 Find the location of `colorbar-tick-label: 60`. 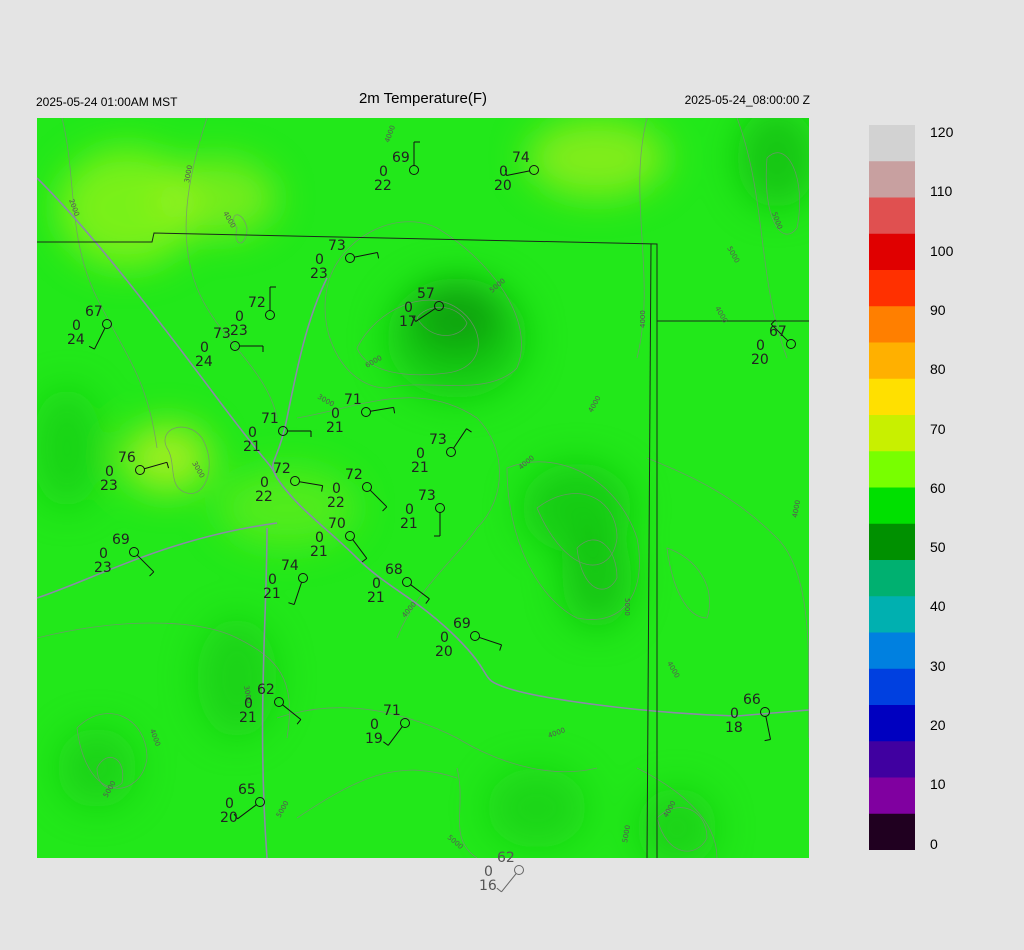

colorbar-tick-label: 60 is located at coordinates (938, 487).